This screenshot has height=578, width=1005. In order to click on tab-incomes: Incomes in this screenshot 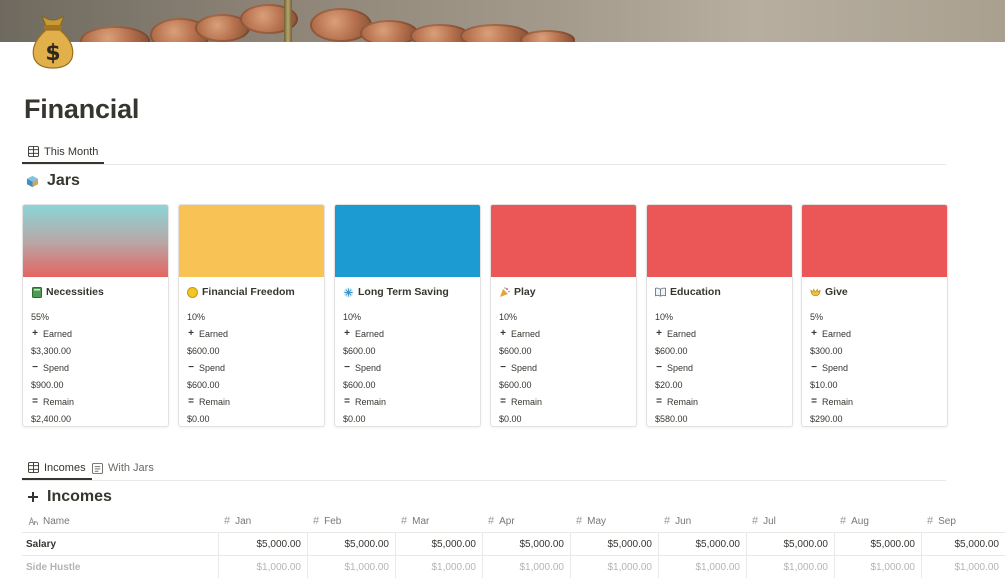, I will do `click(57, 468)`.